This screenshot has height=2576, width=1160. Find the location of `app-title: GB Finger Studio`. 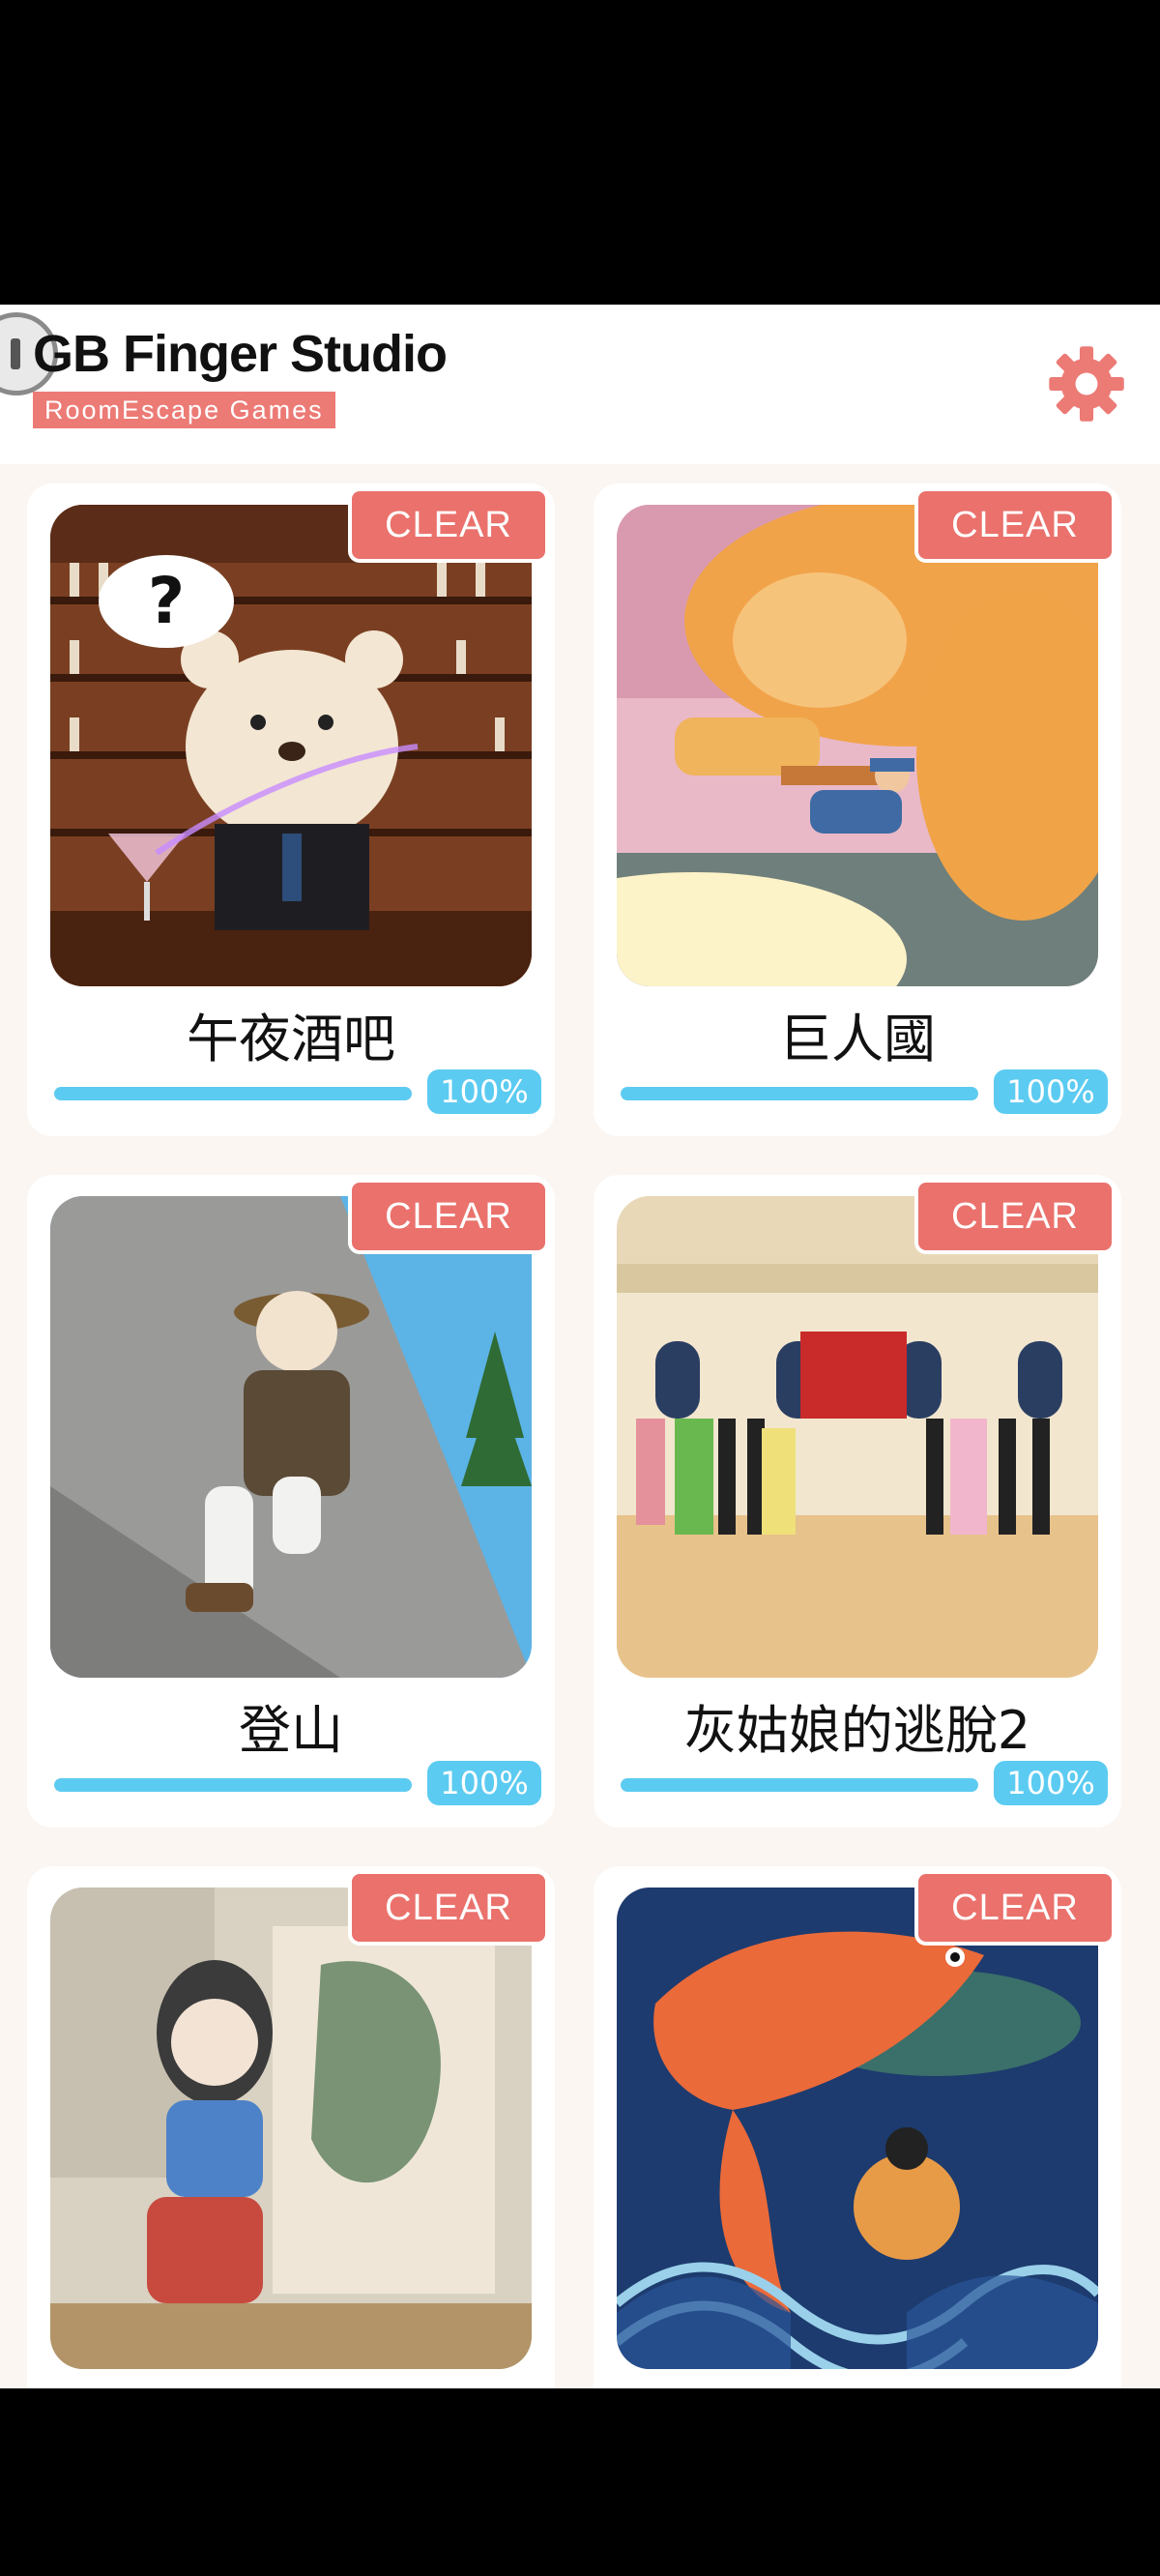

app-title: GB Finger Studio is located at coordinates (240, 354).